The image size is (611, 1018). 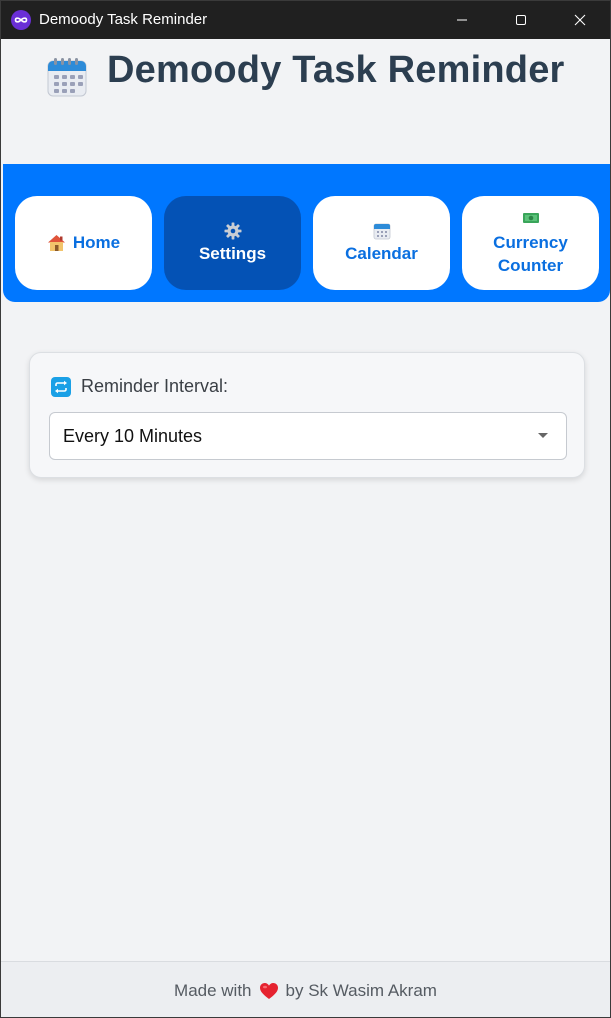 I want to click on close-icon, so click(x=580, y=20).